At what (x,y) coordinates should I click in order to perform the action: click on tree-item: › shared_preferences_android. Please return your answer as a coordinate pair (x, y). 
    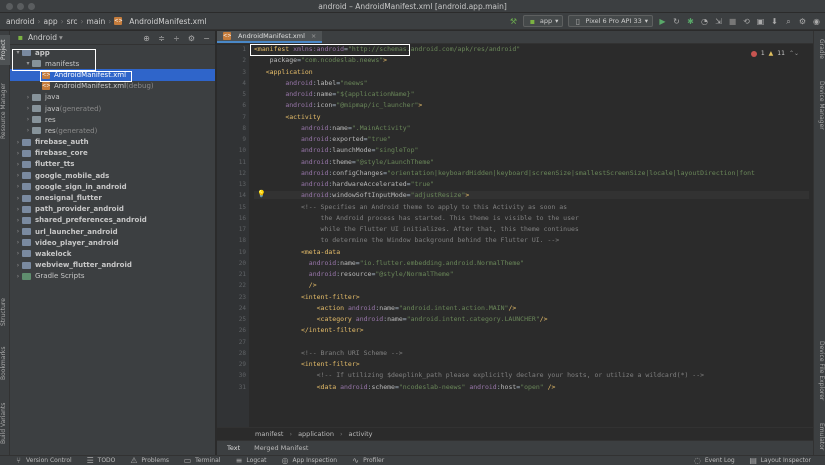
    Looking at the image, I should click on (112, 220).